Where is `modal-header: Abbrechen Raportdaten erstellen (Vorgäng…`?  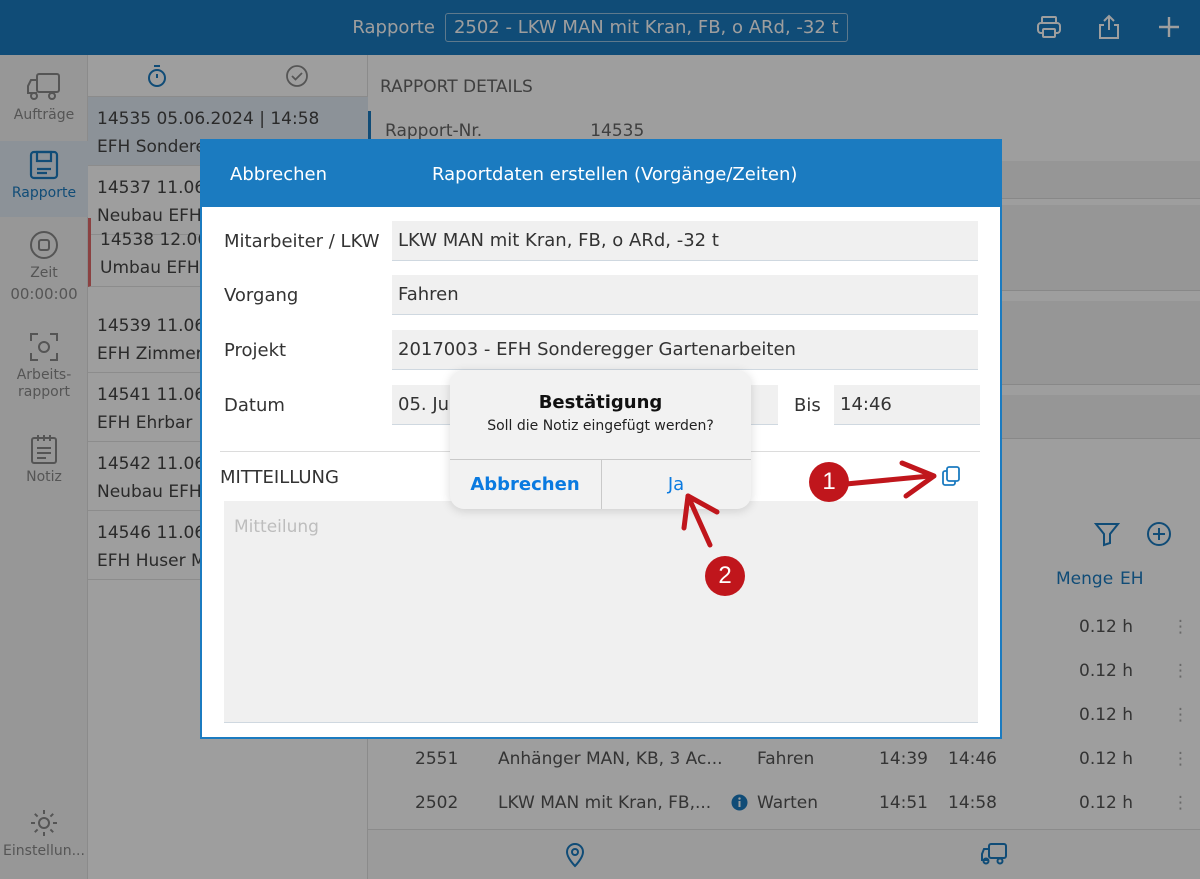
modal-header: Abbrechen Raportdaten erstellen (Vorgäng… is located at coordinates (601, 174).